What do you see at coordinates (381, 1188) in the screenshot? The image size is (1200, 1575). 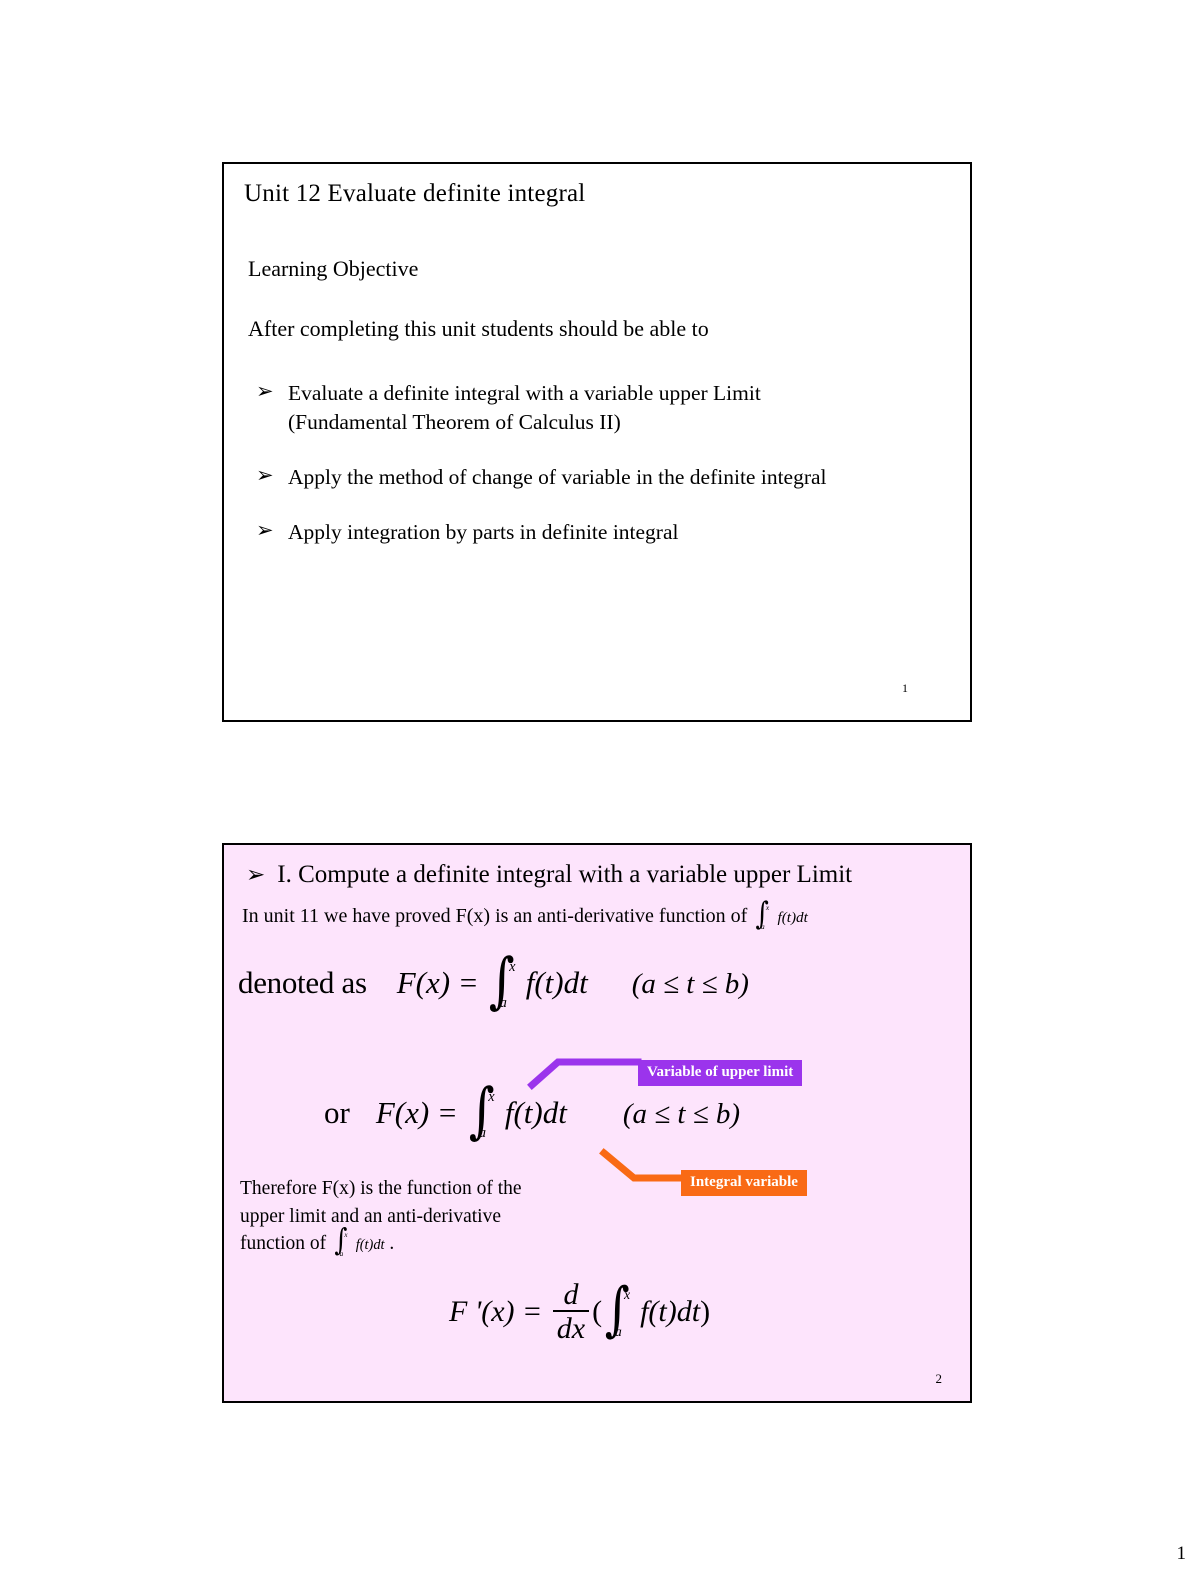 I see `therefore-line-1: Therefore F(x) is the function of the` at bounding box center [381, 1188].